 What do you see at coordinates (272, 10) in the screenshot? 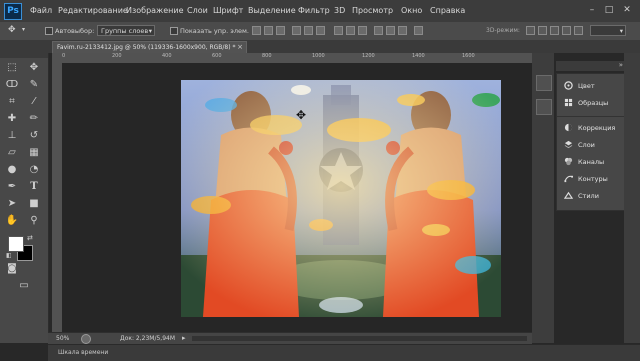
I see `menu-select: Выделение` at bounding box center [272, 10].